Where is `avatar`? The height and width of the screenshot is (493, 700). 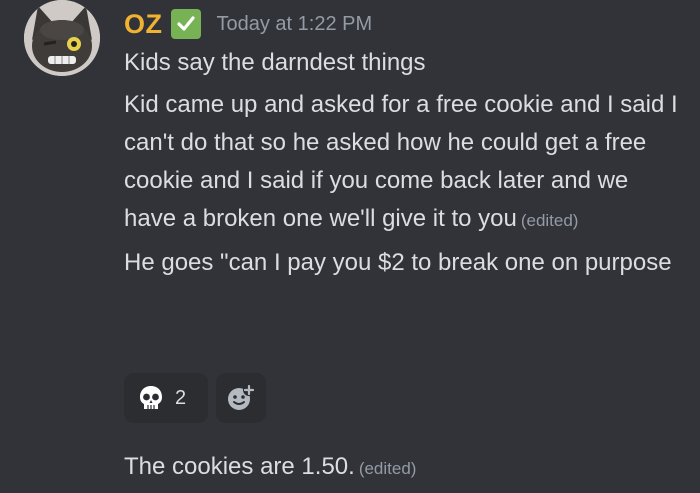 avatar is located at coordinates (62, 38).